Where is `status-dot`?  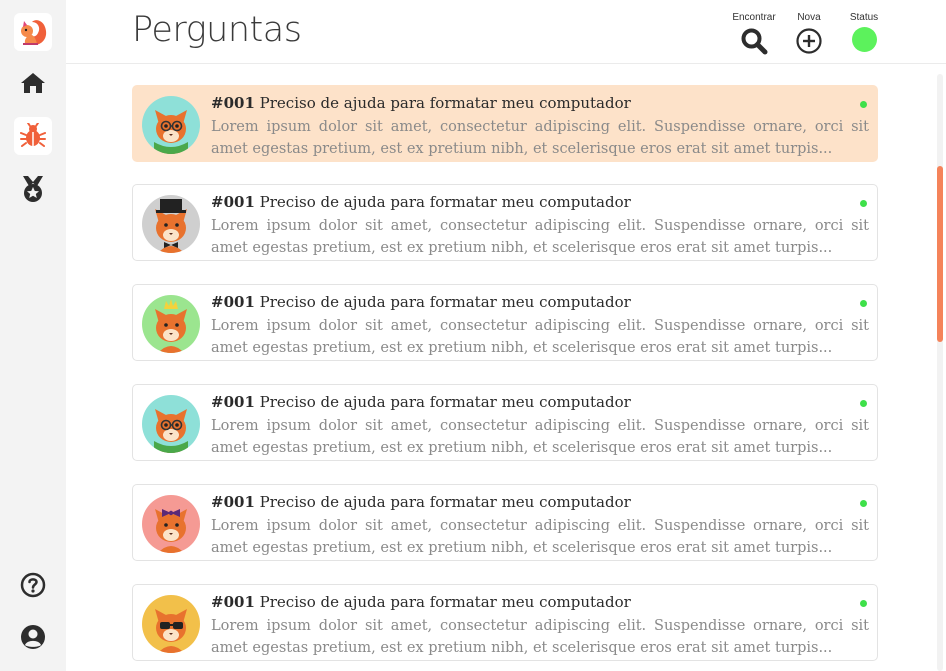 status-dot is located at coordinates (864, 39).